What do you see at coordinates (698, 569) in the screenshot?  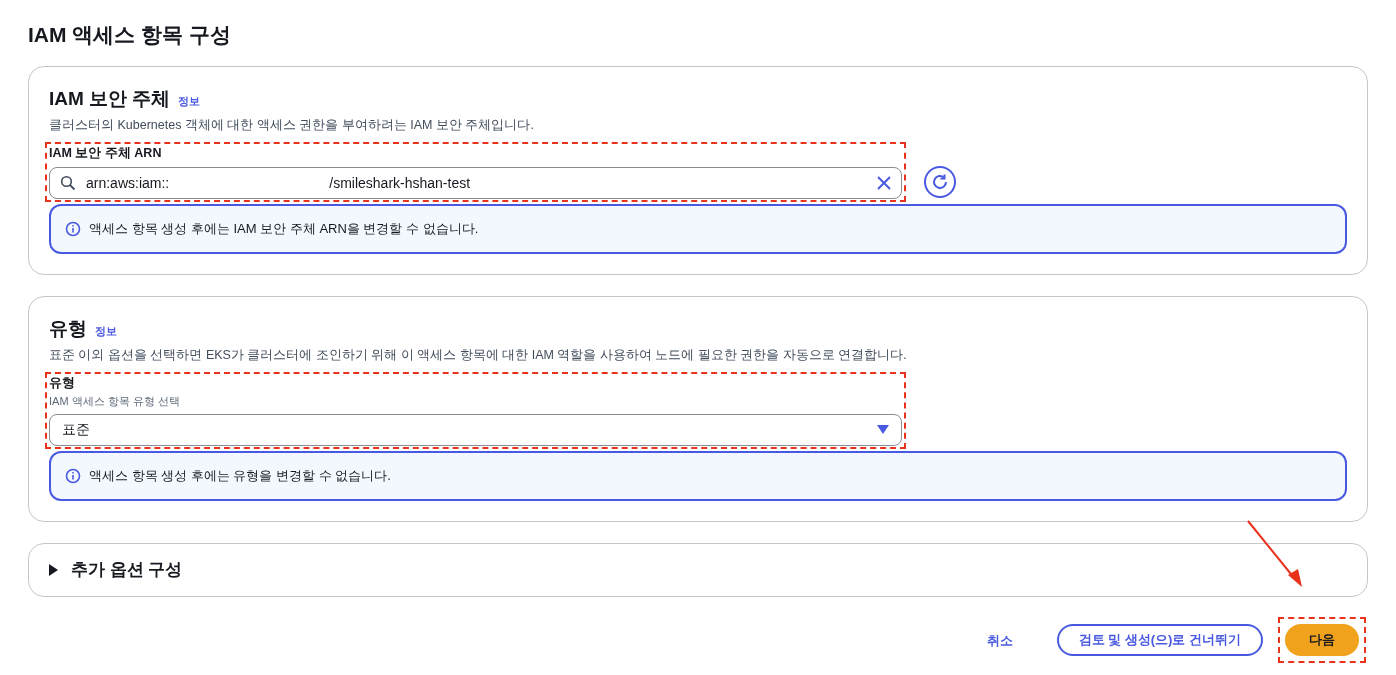 I see `additional-options-card: 추가 옵션 구성` at bounding box center [698, 569].